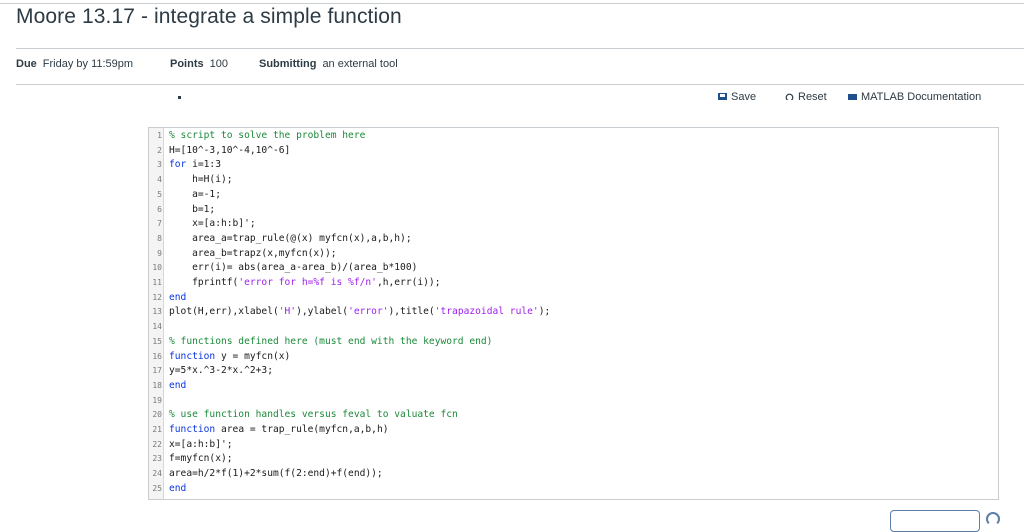 The height and width of the screenshot is (532, 1024). What do you see at coordinates (360, 64) in the screenshot?
I see `submitting-value: an external tool` at bounding box center [360, 64].